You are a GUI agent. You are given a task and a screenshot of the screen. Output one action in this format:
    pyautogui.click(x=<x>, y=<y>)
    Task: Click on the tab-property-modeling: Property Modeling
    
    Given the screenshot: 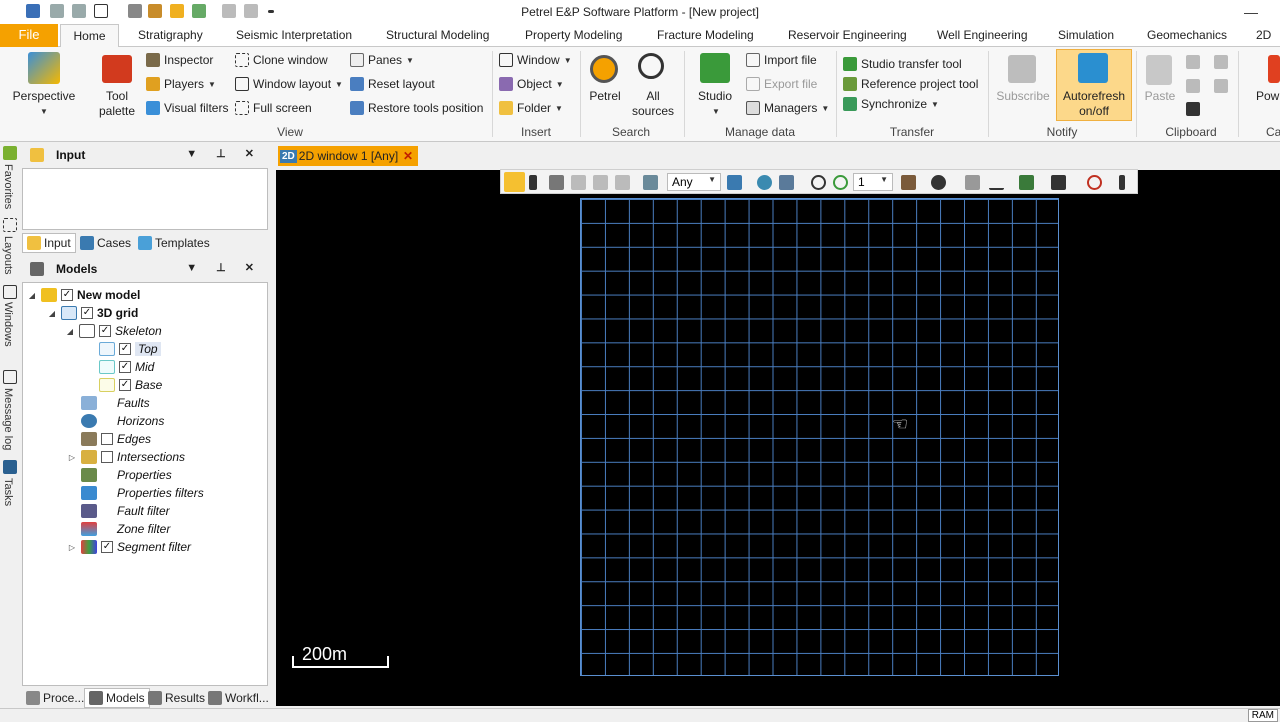 What is the action you would take?
    pyautogui.click(x=573, y=35)
    